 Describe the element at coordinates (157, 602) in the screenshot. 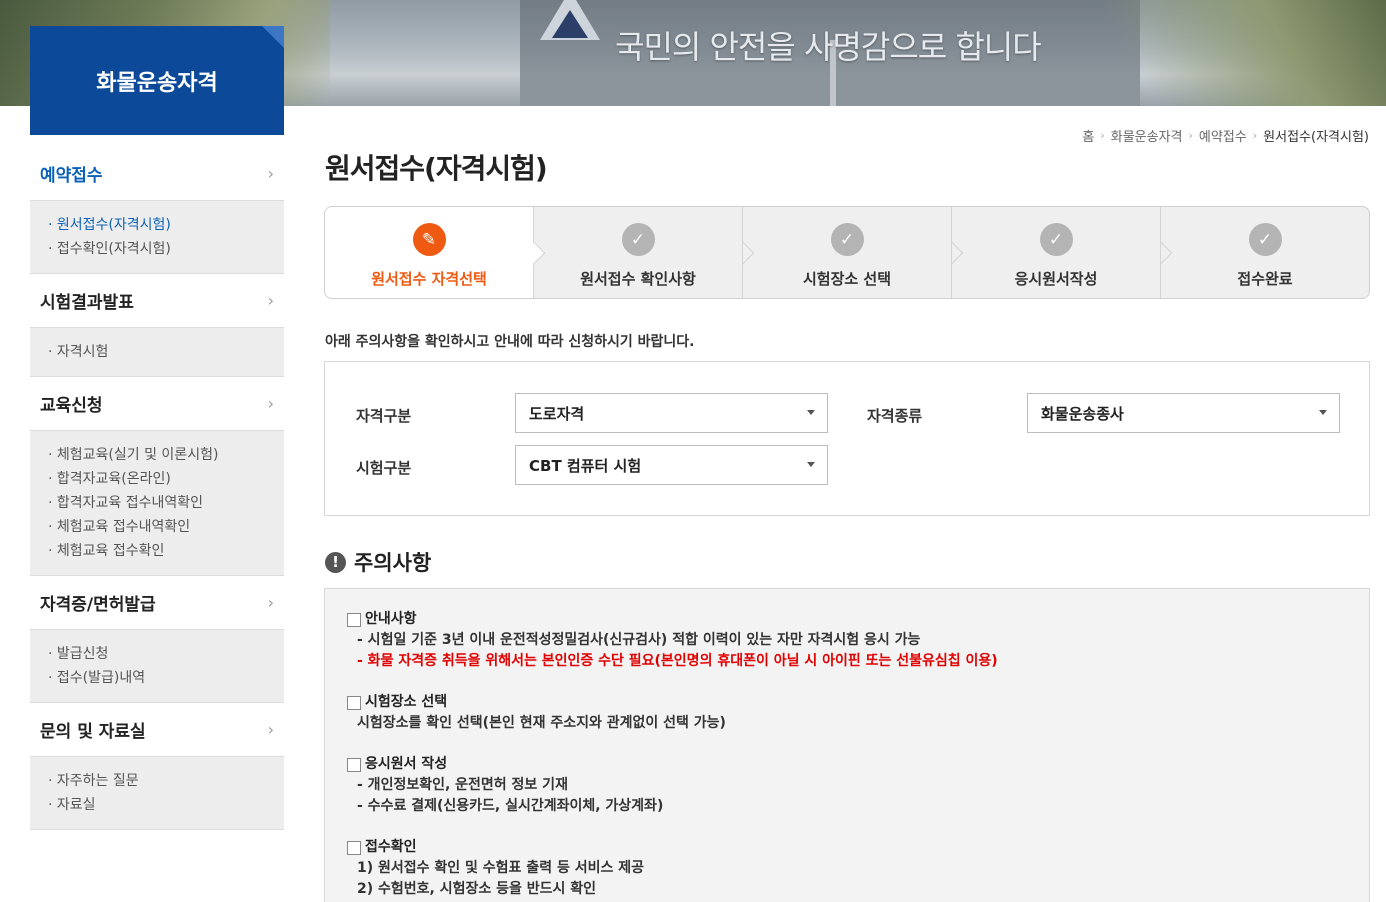

I see `sidebar-section-license: 자격증/면허발급 ›` at that location.